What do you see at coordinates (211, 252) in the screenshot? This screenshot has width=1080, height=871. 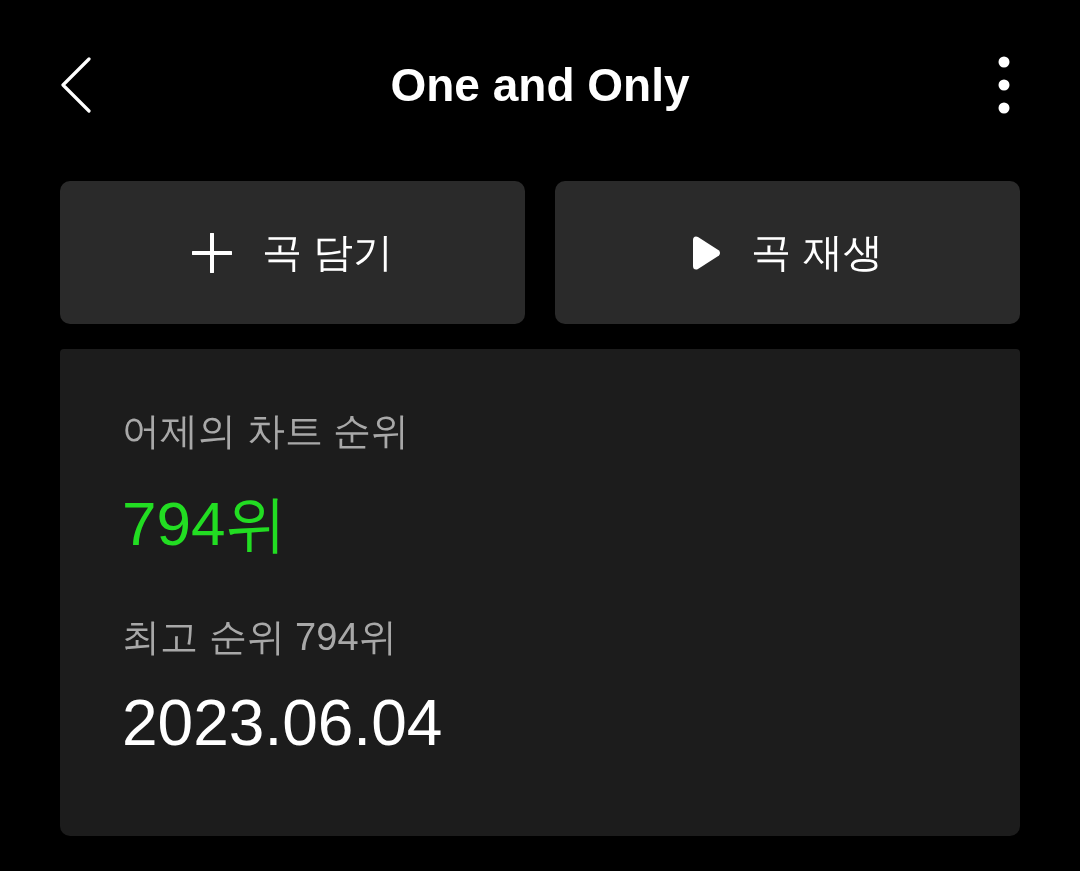 I see `plus-icon` at bounding box center [211, 252].